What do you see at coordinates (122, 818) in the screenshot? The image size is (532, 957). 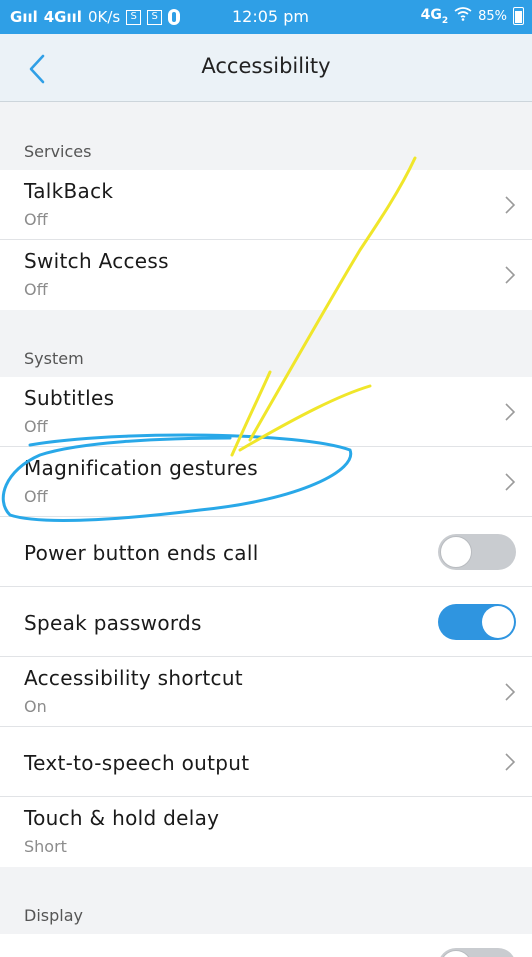 I see `item-label: Touch & hold delay` at bounding box center [122, 818].